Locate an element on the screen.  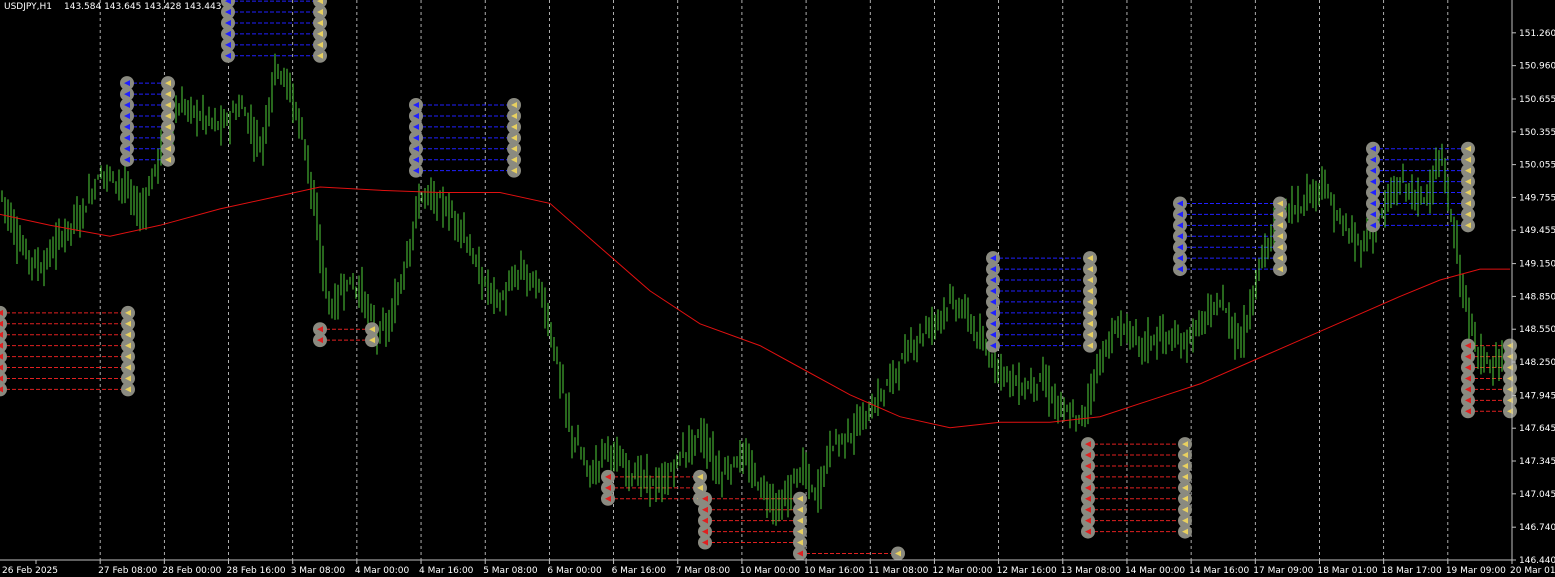
time-tick-label: 10 Mar 00:00 is located at coordinates (770, 571).